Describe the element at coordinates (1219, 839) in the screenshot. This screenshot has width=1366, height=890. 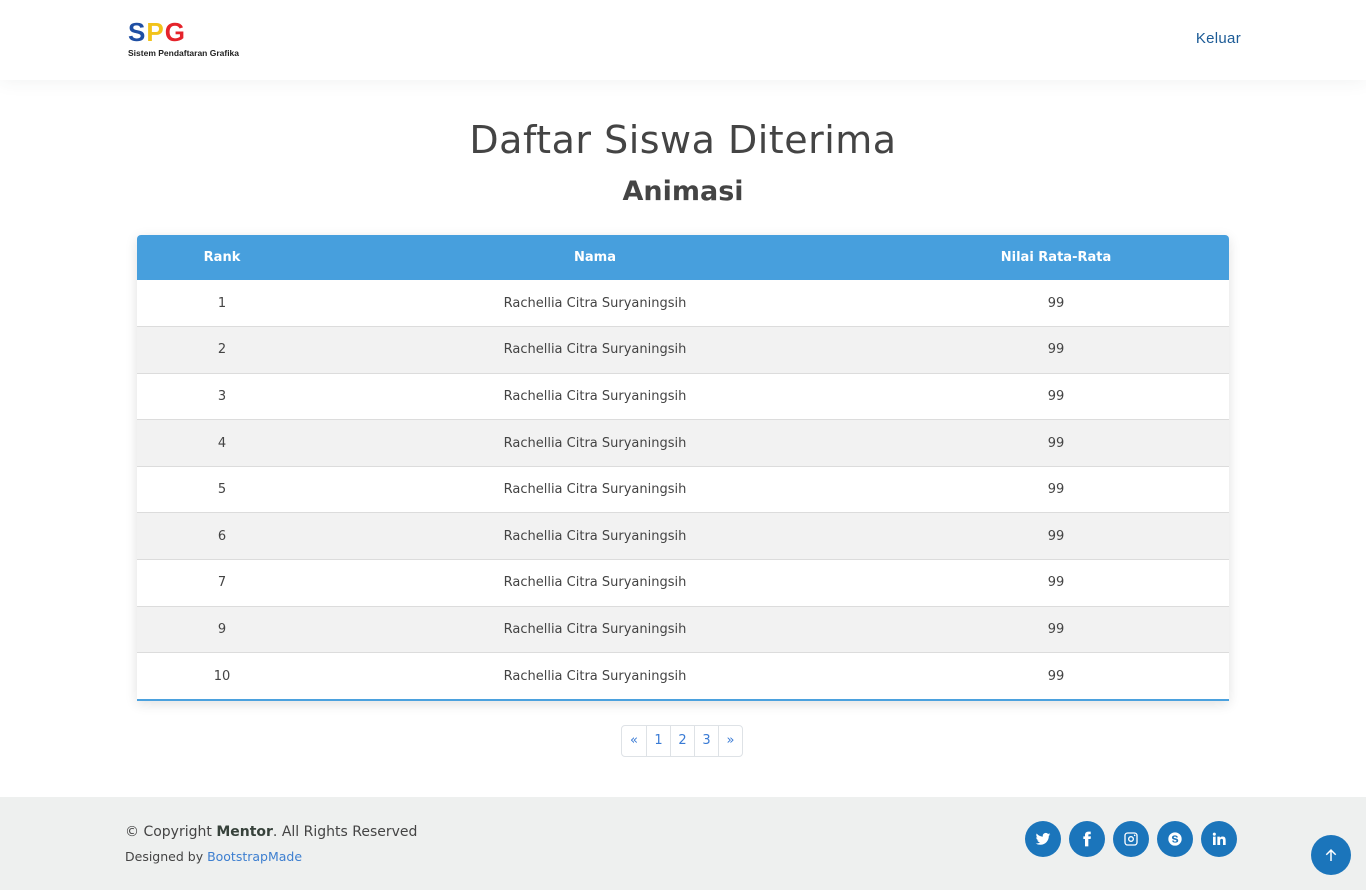
I see `linkedin-icon` at that location.